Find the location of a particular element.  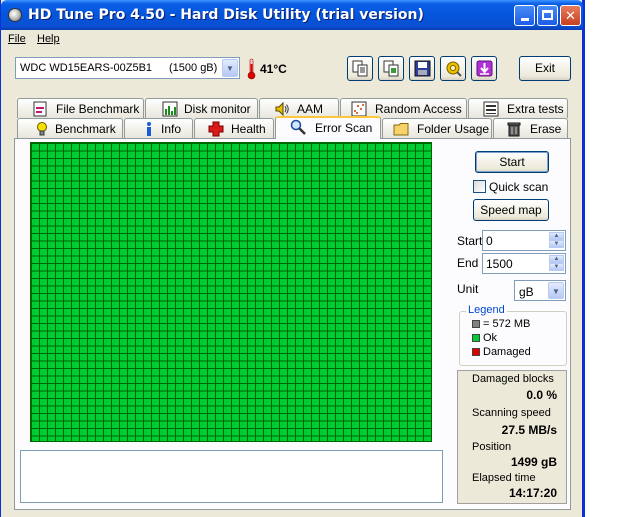

start-spinner-arrows: ▲ ▼ is located at coordinates (556, 240).